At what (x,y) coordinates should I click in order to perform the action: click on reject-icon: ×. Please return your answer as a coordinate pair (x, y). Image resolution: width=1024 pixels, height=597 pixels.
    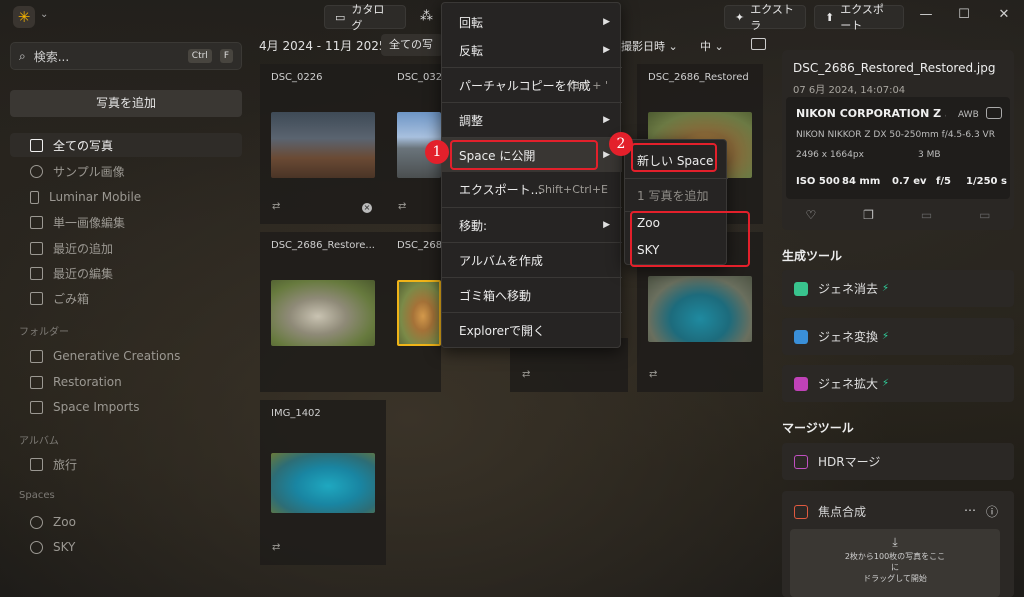
    Looking at the image, I should click on (367, 208).